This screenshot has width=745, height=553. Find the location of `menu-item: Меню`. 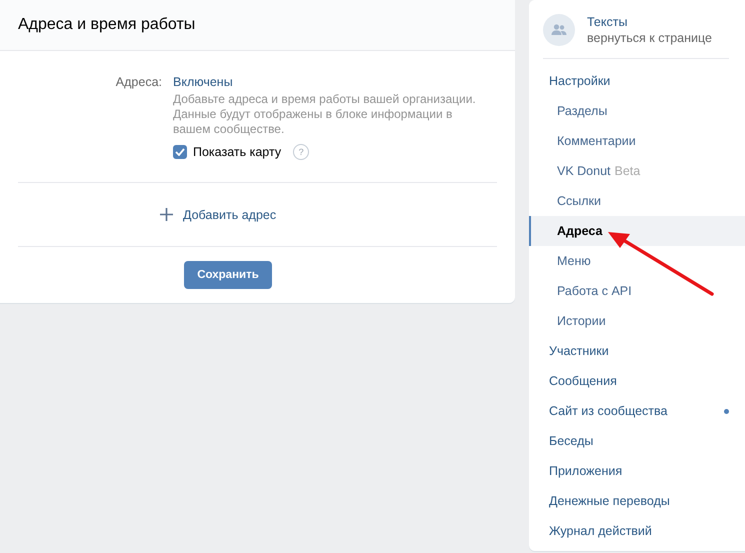

menu-item: Меню is located at coordinates (637, 261).